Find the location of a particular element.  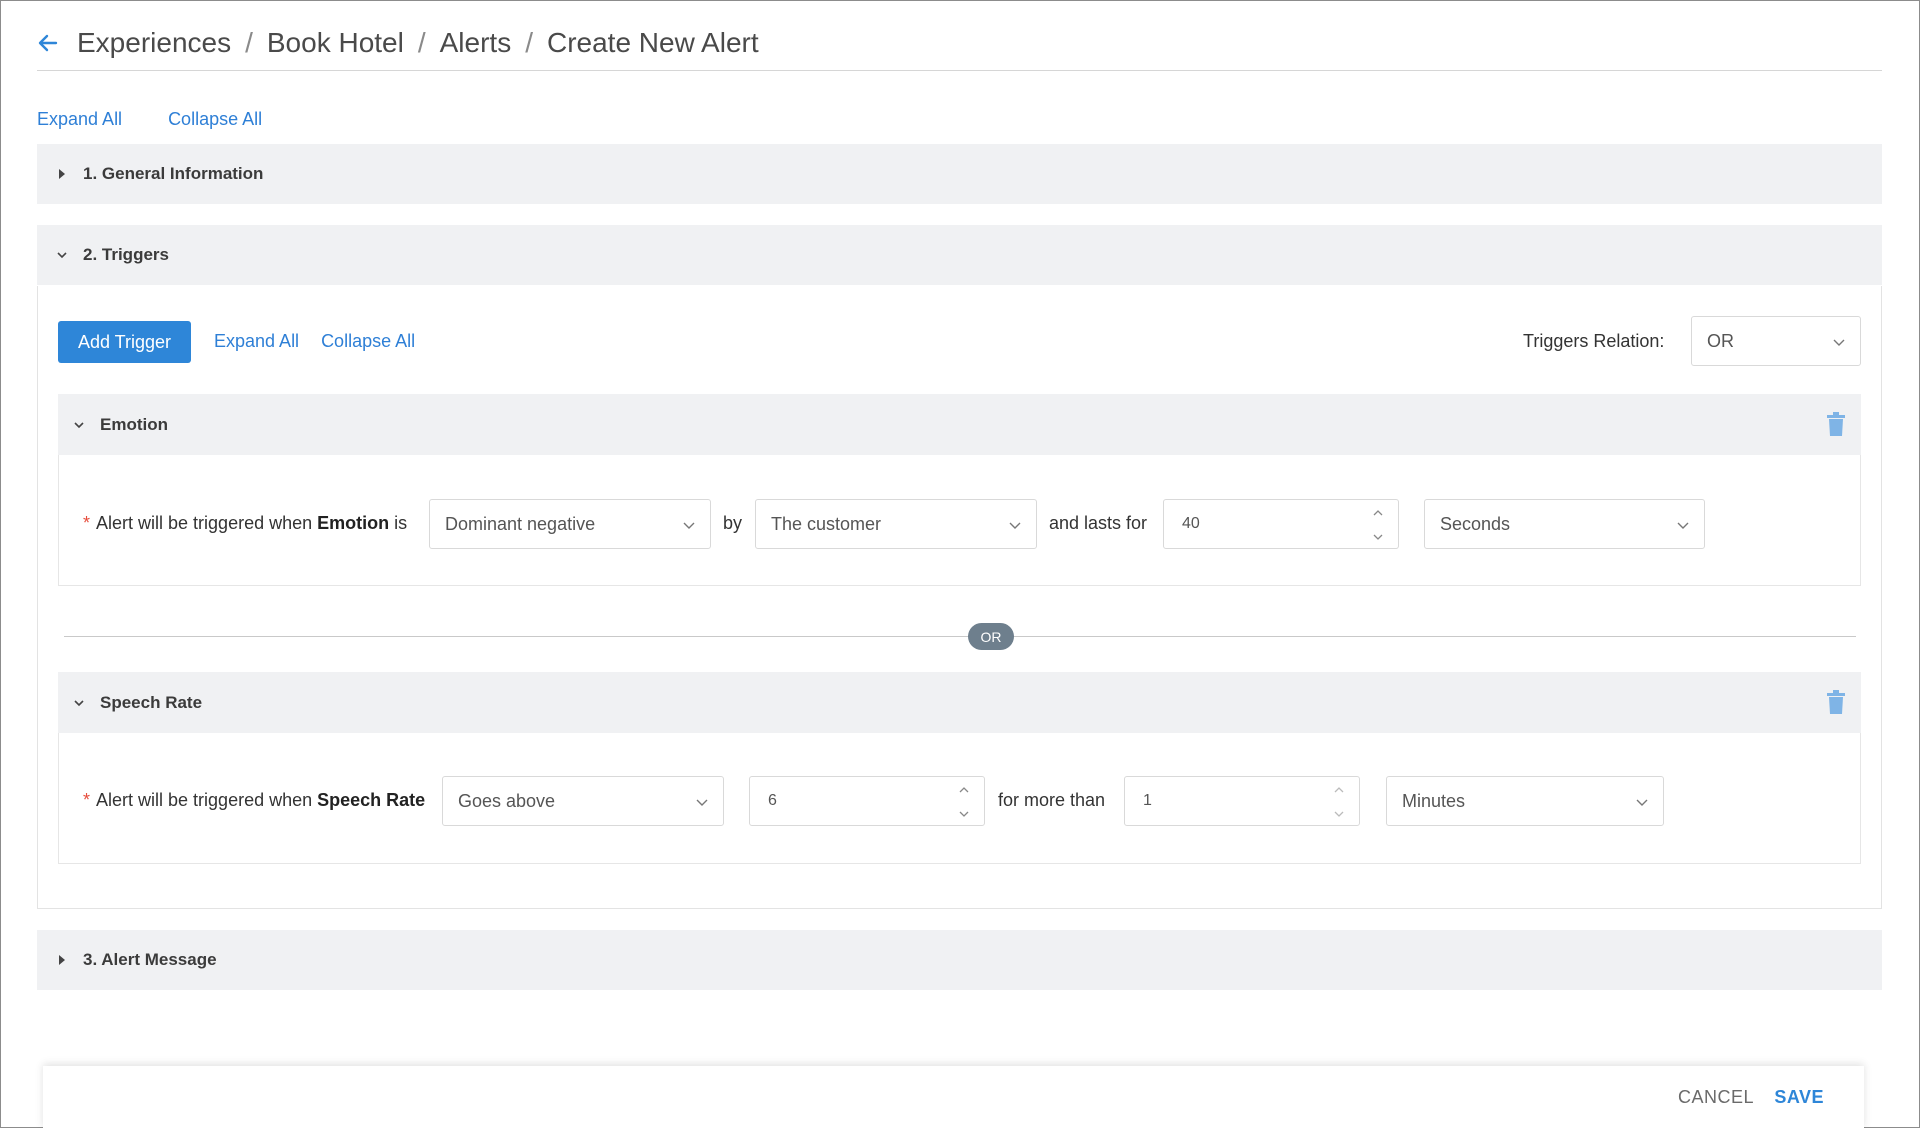

section-title: 1. General Information is located at coordinates (173, 173).